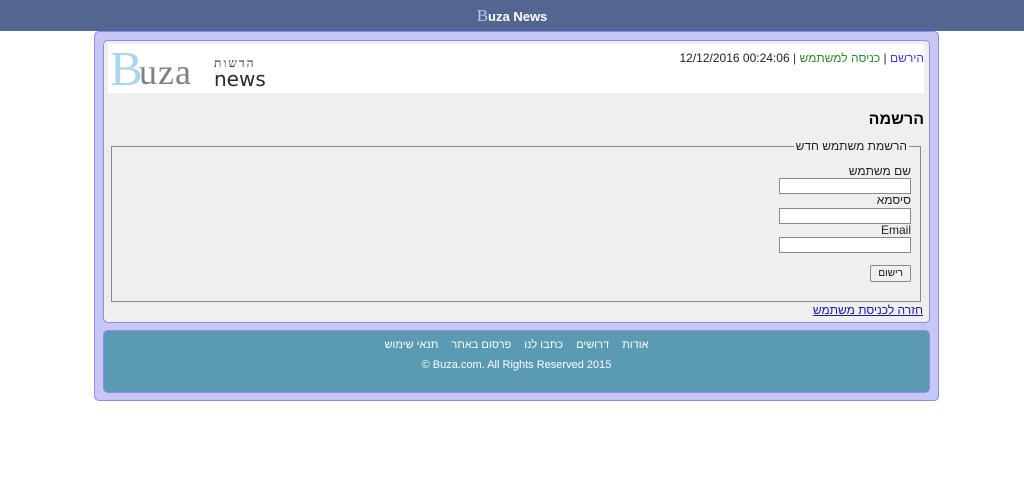 The image size is (1024, 504). Describe the element at coordinates (516, 365) in the screenshot. I see `copyright-text: © Buza.com. All Rights Reserved 2015` at that location.